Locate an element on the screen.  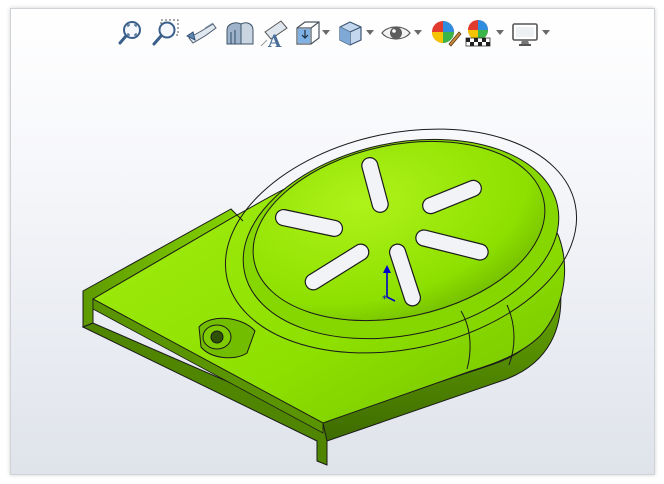
heads-up-view-toolbar: A is located at coordinates (334, 33).